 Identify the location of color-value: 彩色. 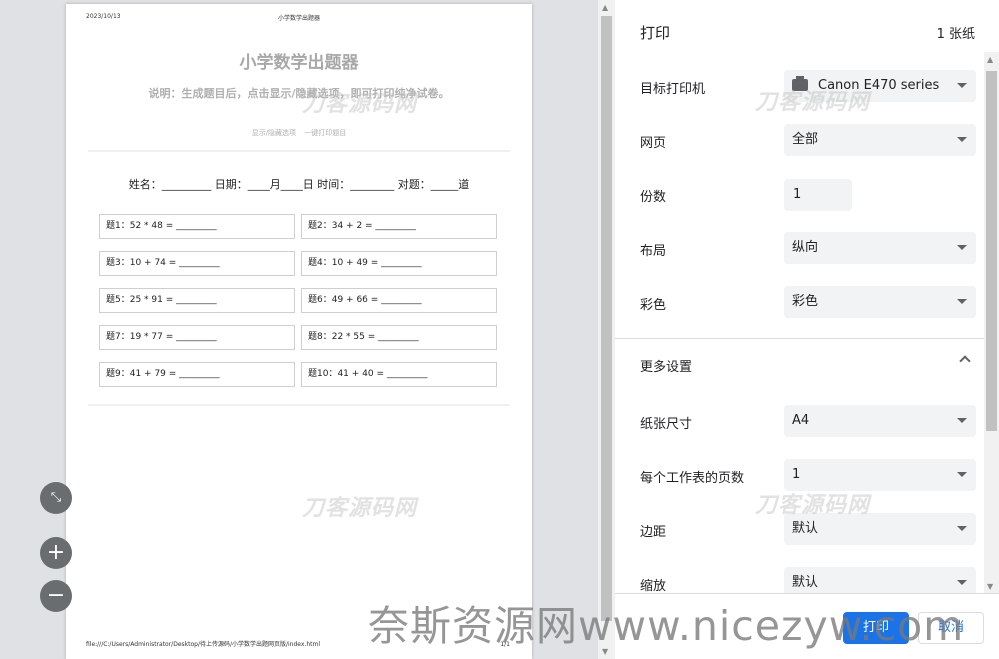
(805, 301).